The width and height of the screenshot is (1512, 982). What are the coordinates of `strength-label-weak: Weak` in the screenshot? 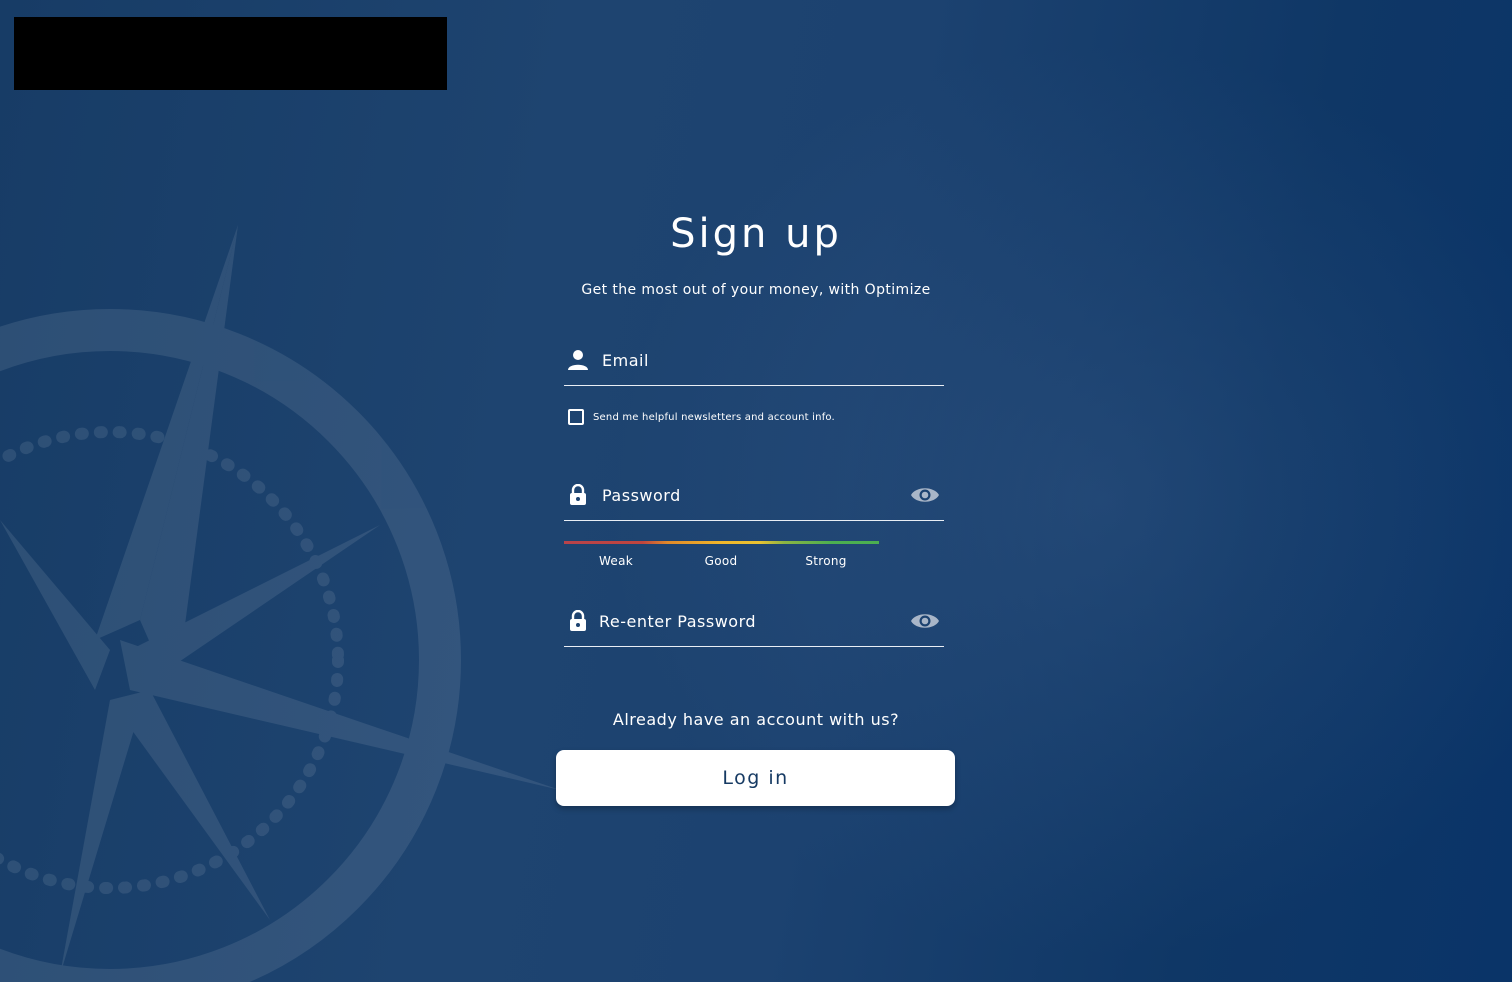 It's located at (616, 561).